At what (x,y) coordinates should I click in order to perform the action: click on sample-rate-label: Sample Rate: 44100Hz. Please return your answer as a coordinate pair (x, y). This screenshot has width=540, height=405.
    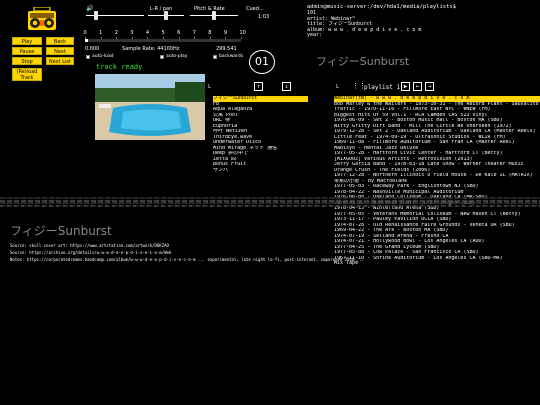
    Looking at the image, I should click on (151, 49).